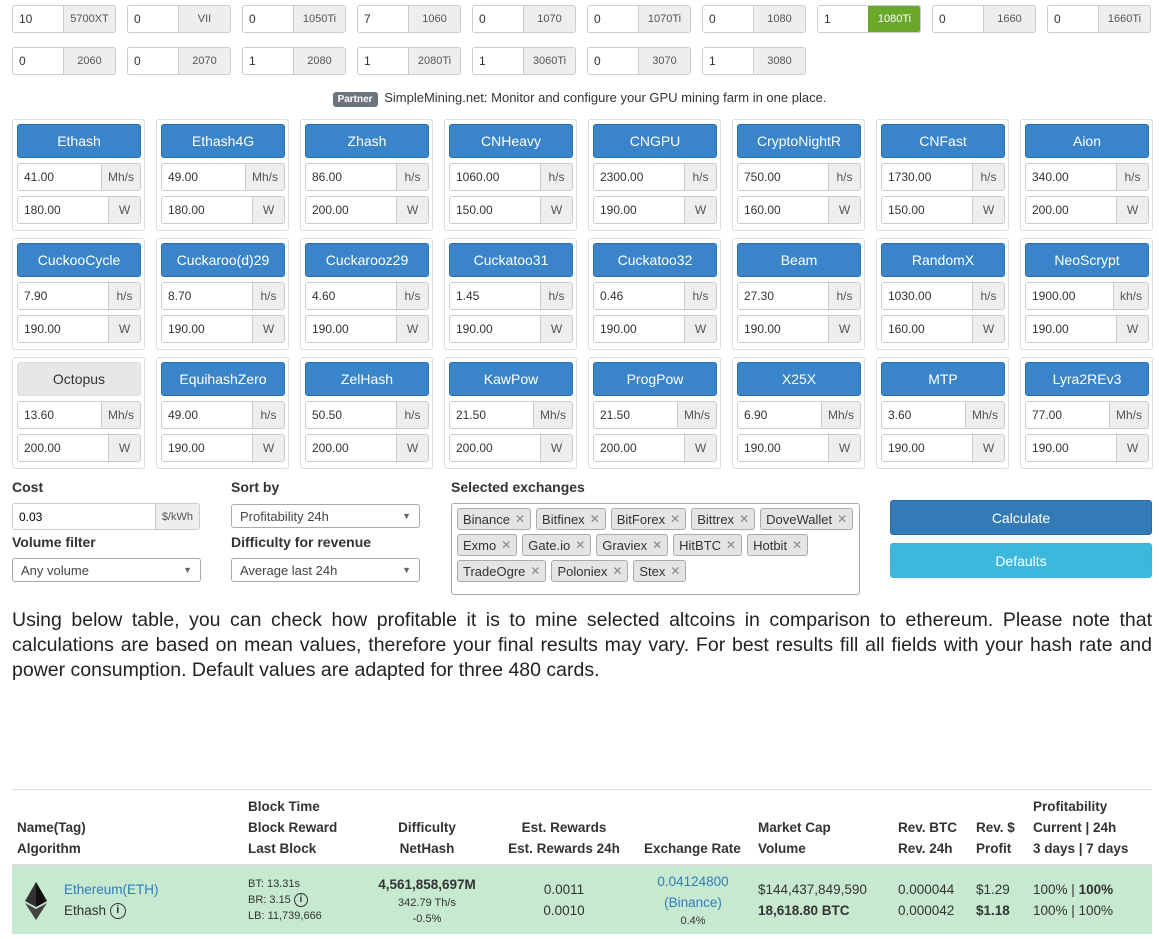 The height and width of the screenshot is (939, 1159). I want to click on gpu-model-toggle: 1060, so click(434, 19).